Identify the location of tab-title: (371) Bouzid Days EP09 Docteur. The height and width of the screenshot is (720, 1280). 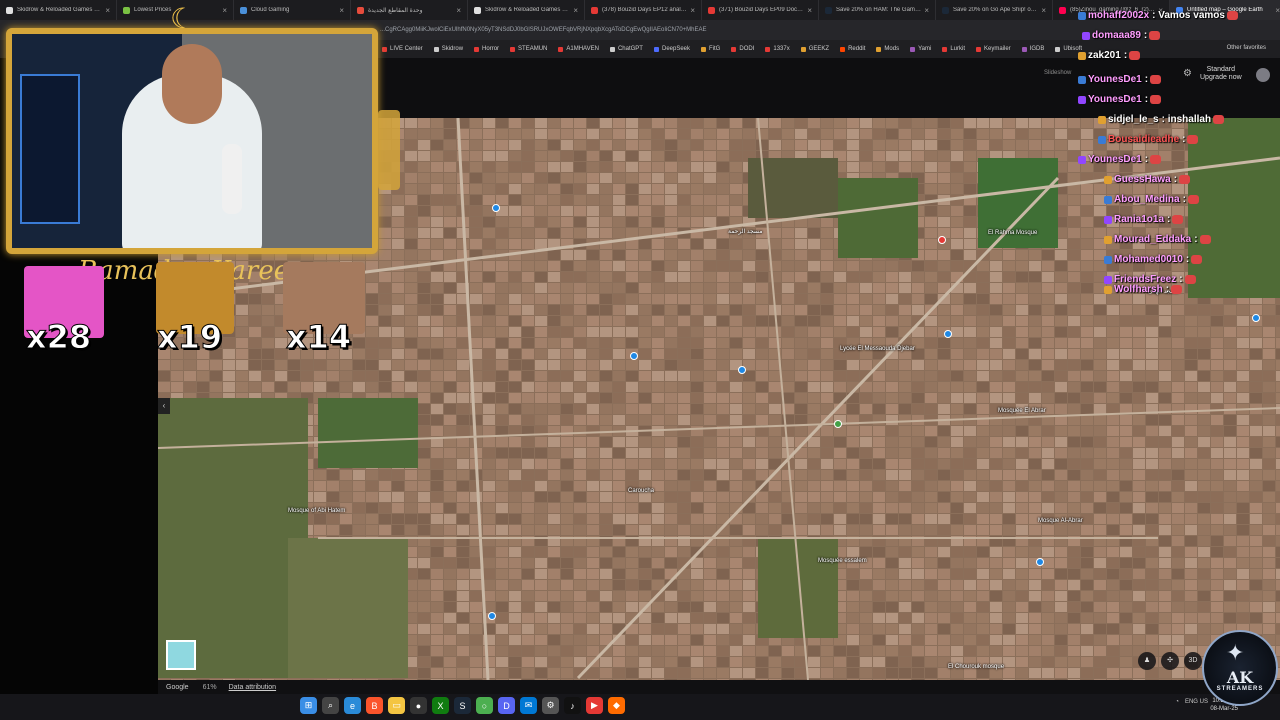
(762, 10).